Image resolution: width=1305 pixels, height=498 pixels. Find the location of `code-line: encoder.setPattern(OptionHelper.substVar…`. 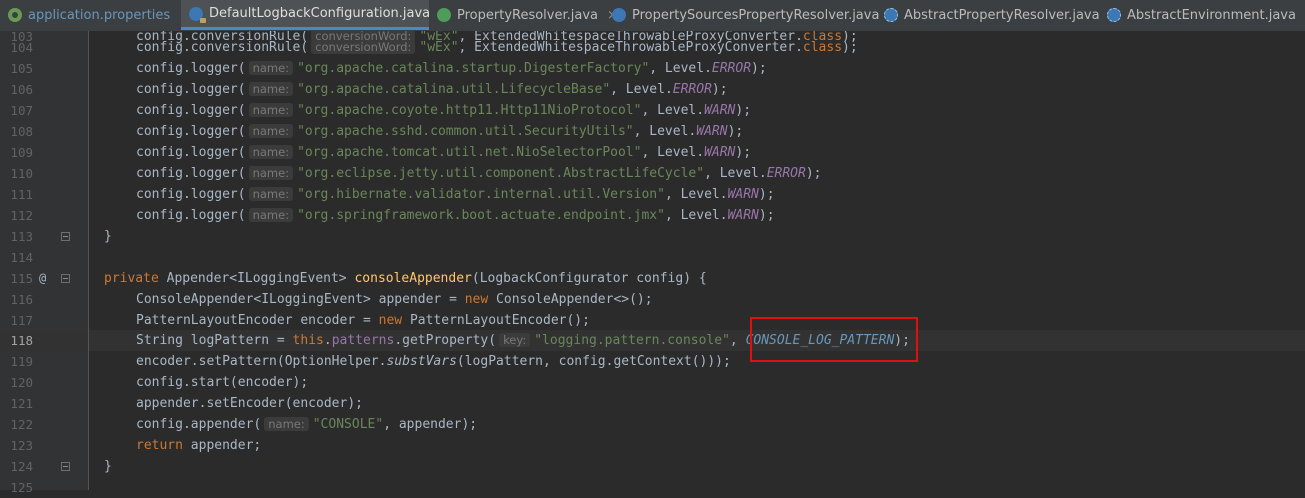

code-line: encoder.setPattern(OptionHelper.substVar… is located at coordinates (433, 361).